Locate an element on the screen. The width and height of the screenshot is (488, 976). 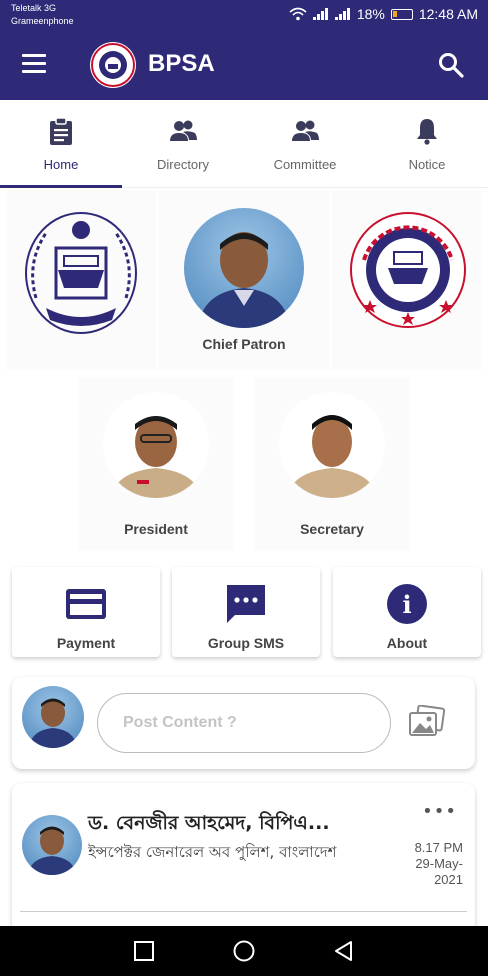
secretary-photo is located at coordinates (332, 445).